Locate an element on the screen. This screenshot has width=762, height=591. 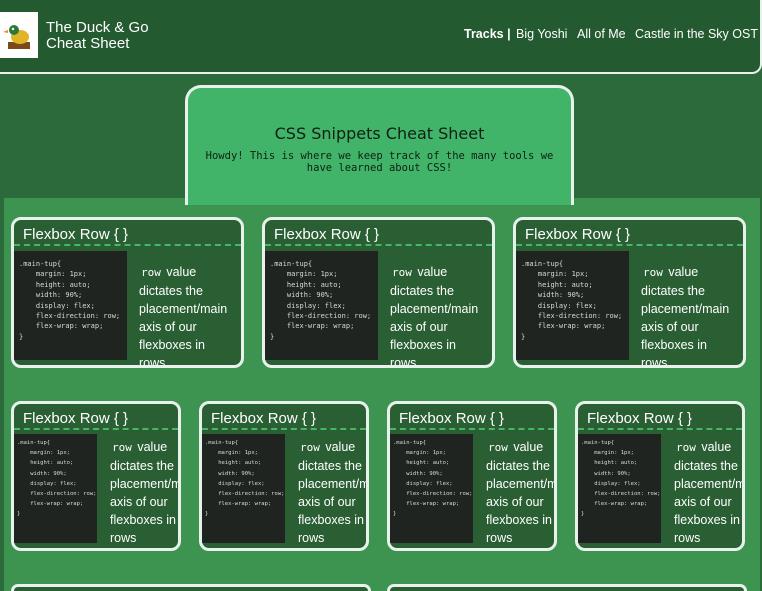
nav-link-all-of-me: All of Me is located at coordinates (601, 34).